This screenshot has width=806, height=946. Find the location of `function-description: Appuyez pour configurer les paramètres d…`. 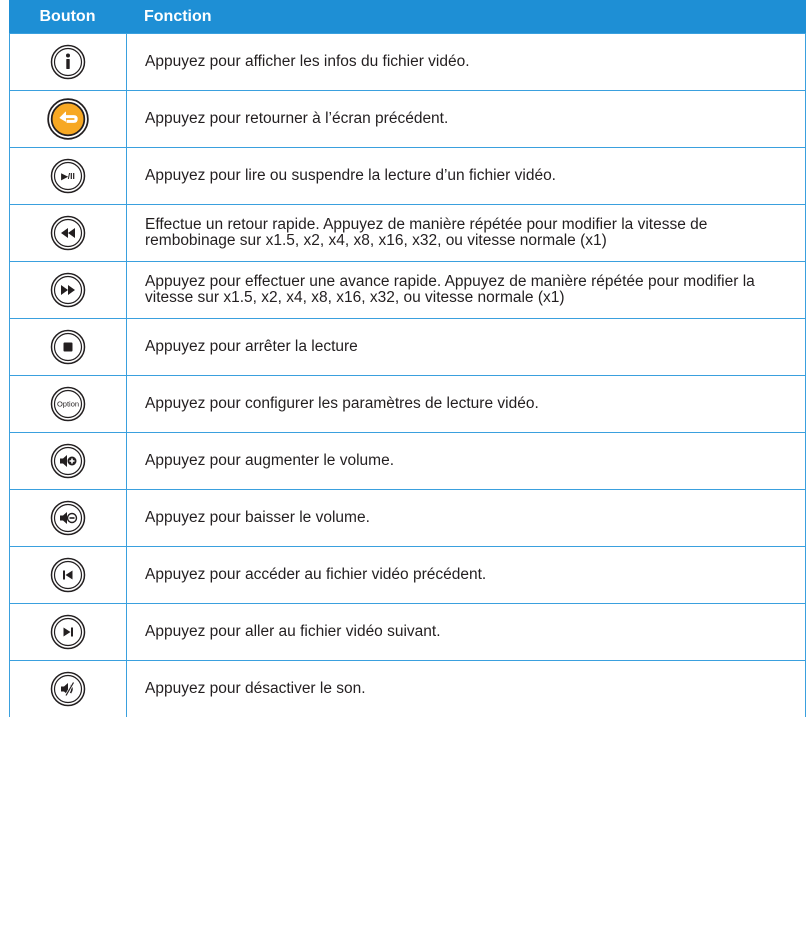

function-description: Appuyez pour configurer les paramètres d… is located at coordinates (342, 403).